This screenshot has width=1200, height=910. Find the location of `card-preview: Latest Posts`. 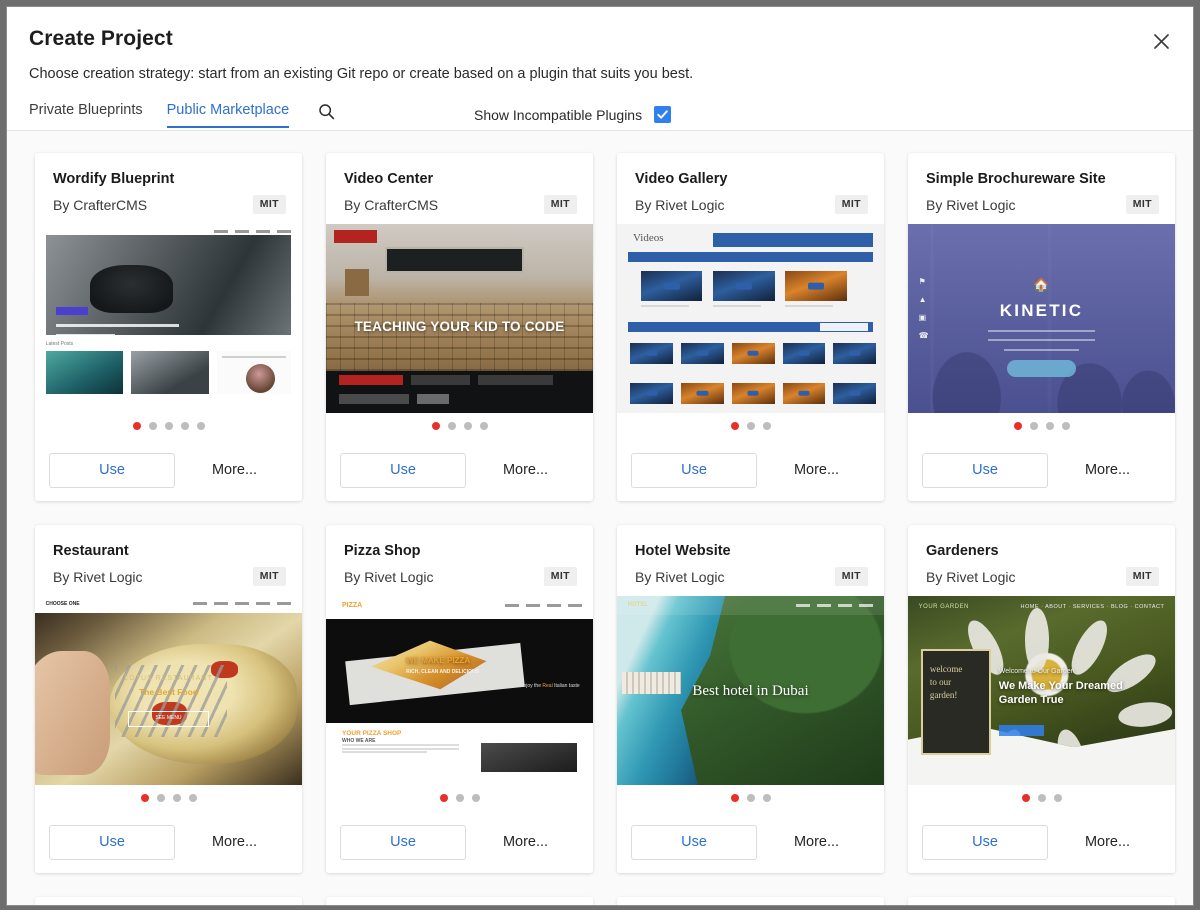

card-preview: Latest Posts is located at coordinates (168, 318).